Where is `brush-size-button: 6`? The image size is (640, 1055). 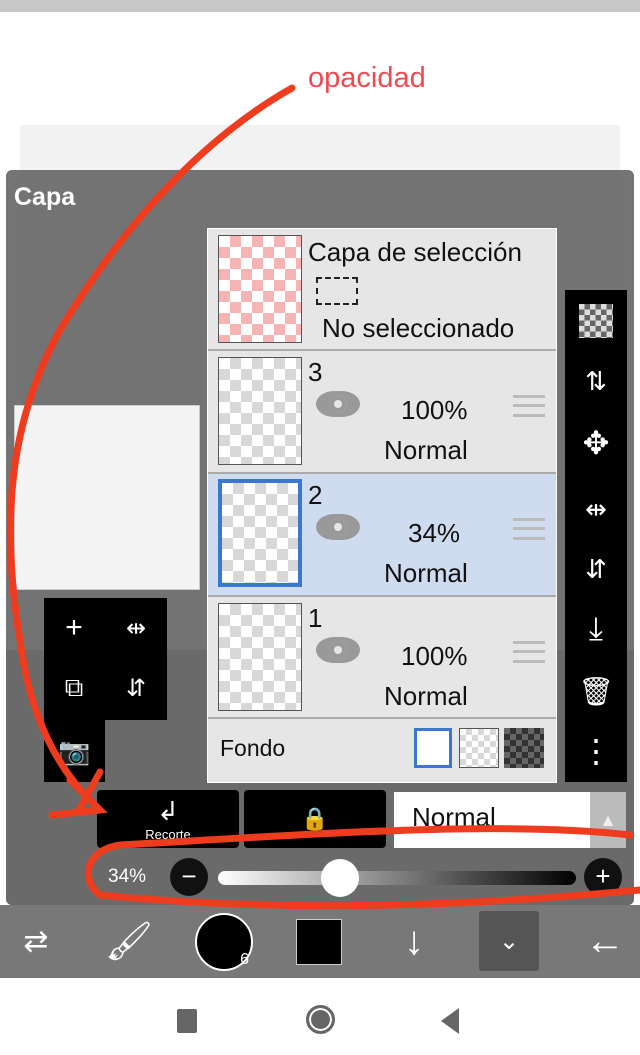 brush-size-button: 6 is located at coordinates (224, 941).